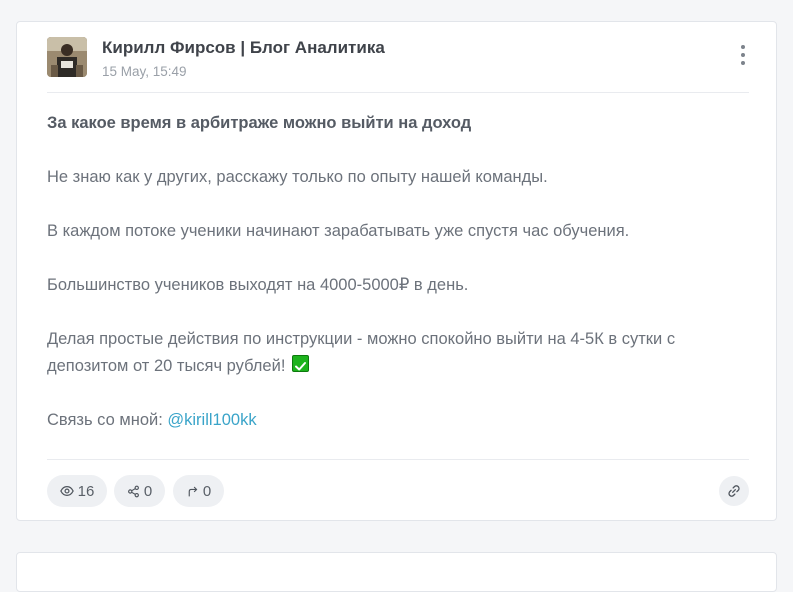 This screenshot has height=592, width=793. Describe the element at coordinates (144, 71) in the screenshot. I see `post-date: 15 May, 15:49` at that location.